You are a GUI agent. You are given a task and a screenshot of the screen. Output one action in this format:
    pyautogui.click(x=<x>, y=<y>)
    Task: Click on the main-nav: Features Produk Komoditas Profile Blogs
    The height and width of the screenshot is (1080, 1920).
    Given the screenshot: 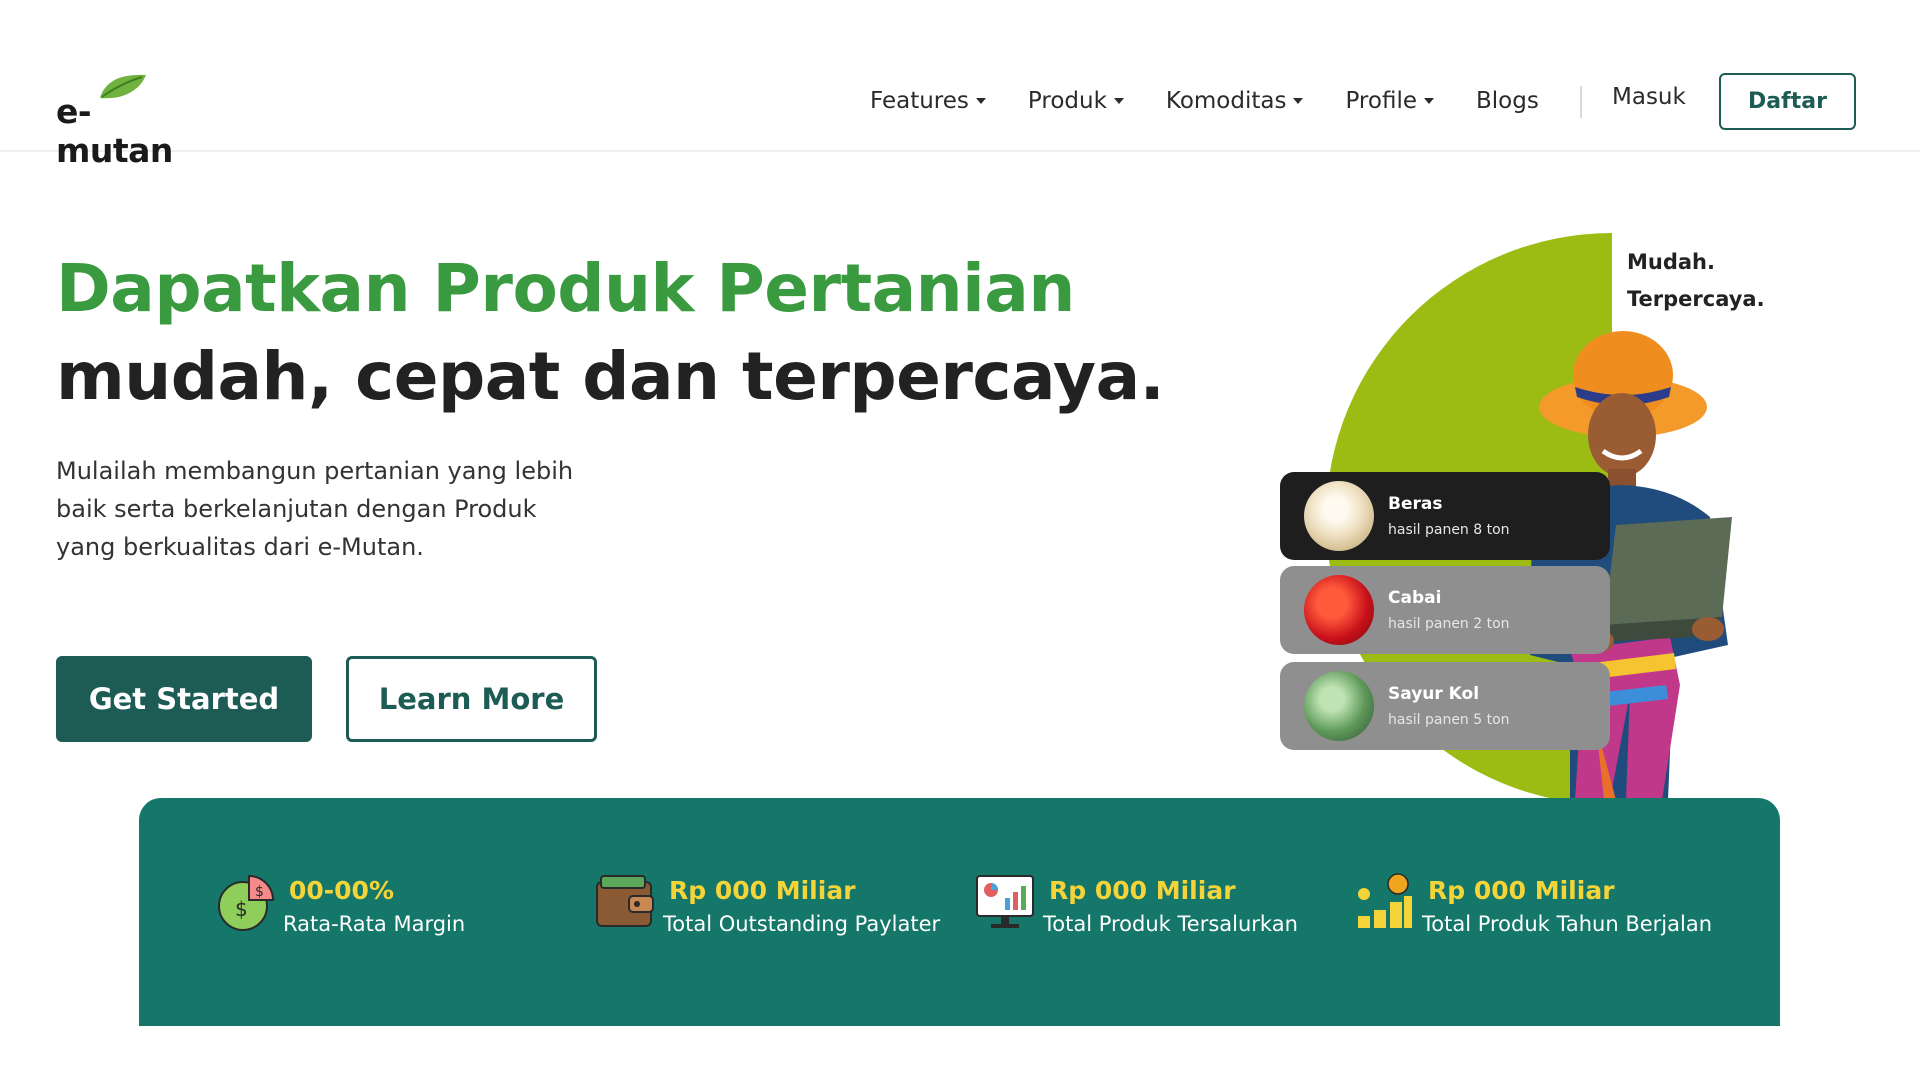 What is the action you would take?
    pyautogui.click(x=1225, y=101)
    